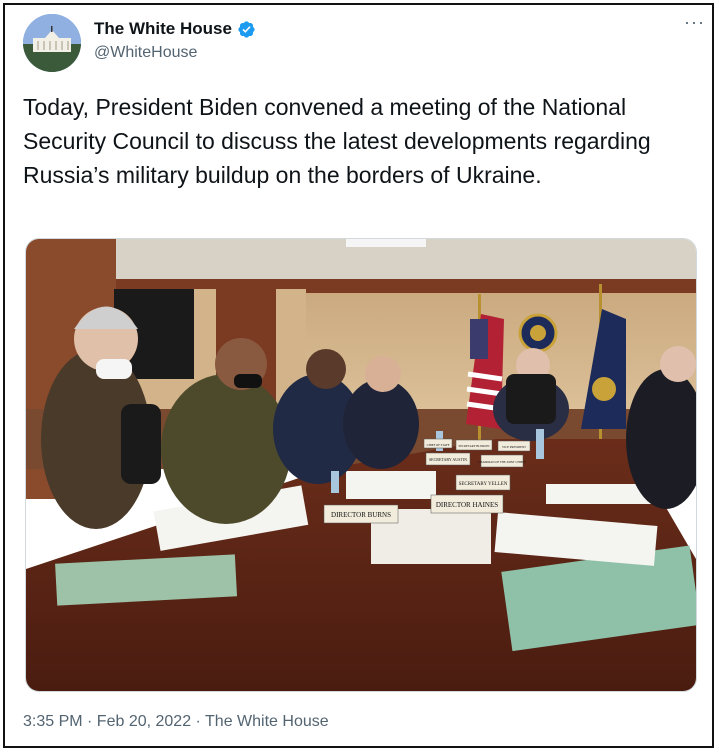 The height and width of the screenshot is (753, 719). What do you see at coordinates (176, 722) in the screenshot?
I see `tweet-timestamp: 3:35 PM · Feb 20, 2022 · The White House` at bounding box center [176, 722].